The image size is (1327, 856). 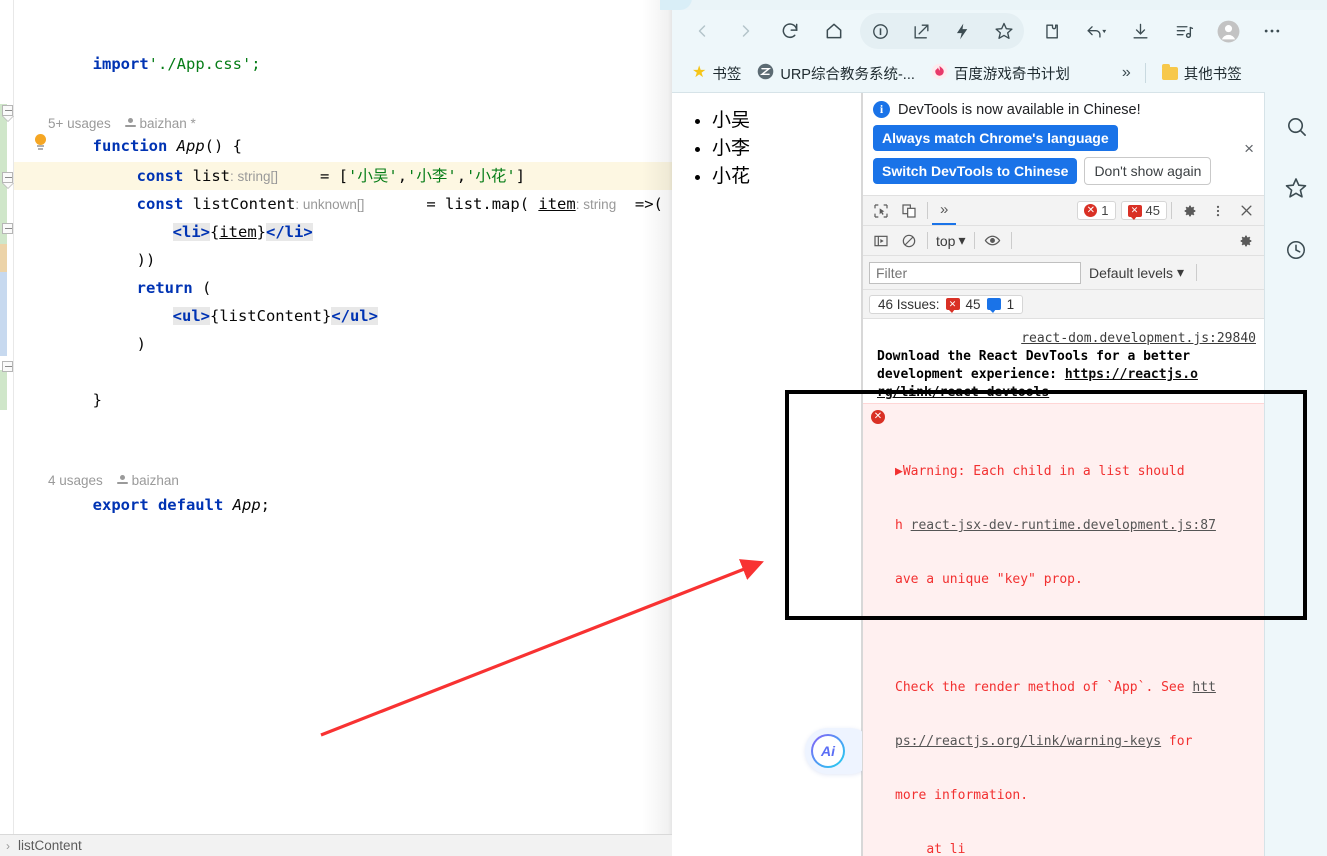 I want to click on bookmark-star-button, so click(x=1003, y=31).